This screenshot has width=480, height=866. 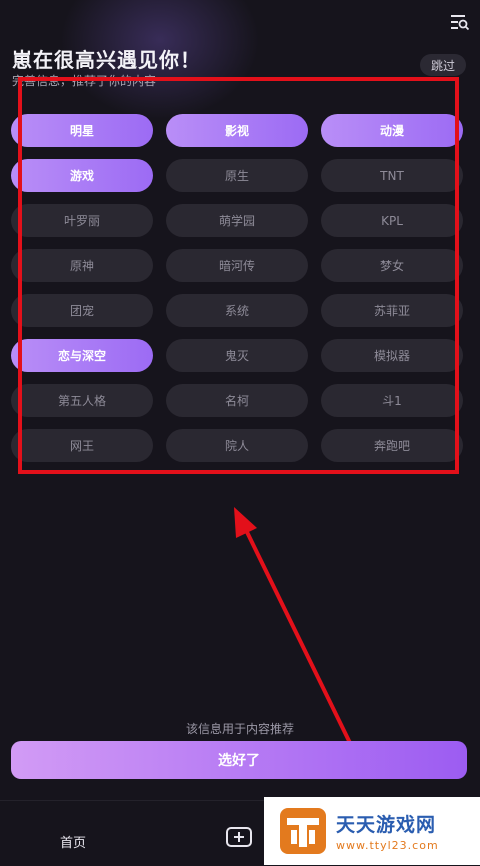 What do you see at coordinates (239, 729) in the screenshot?
I see `info-note: 该信息用于内容推荐` at bounding box center [239, 729].